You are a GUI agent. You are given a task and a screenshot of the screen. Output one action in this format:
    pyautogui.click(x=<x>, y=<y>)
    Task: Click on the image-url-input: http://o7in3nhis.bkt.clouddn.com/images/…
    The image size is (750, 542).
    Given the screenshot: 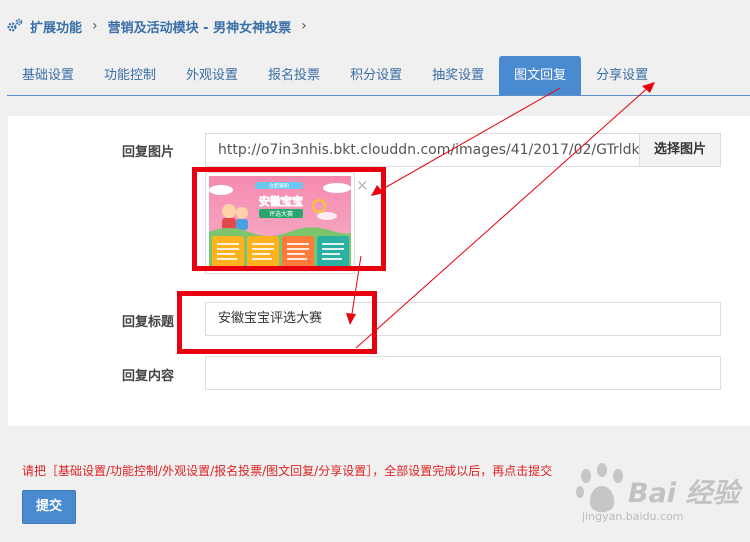 What is the action you would take?
    pyautogui.click(x=422, y=150)
    